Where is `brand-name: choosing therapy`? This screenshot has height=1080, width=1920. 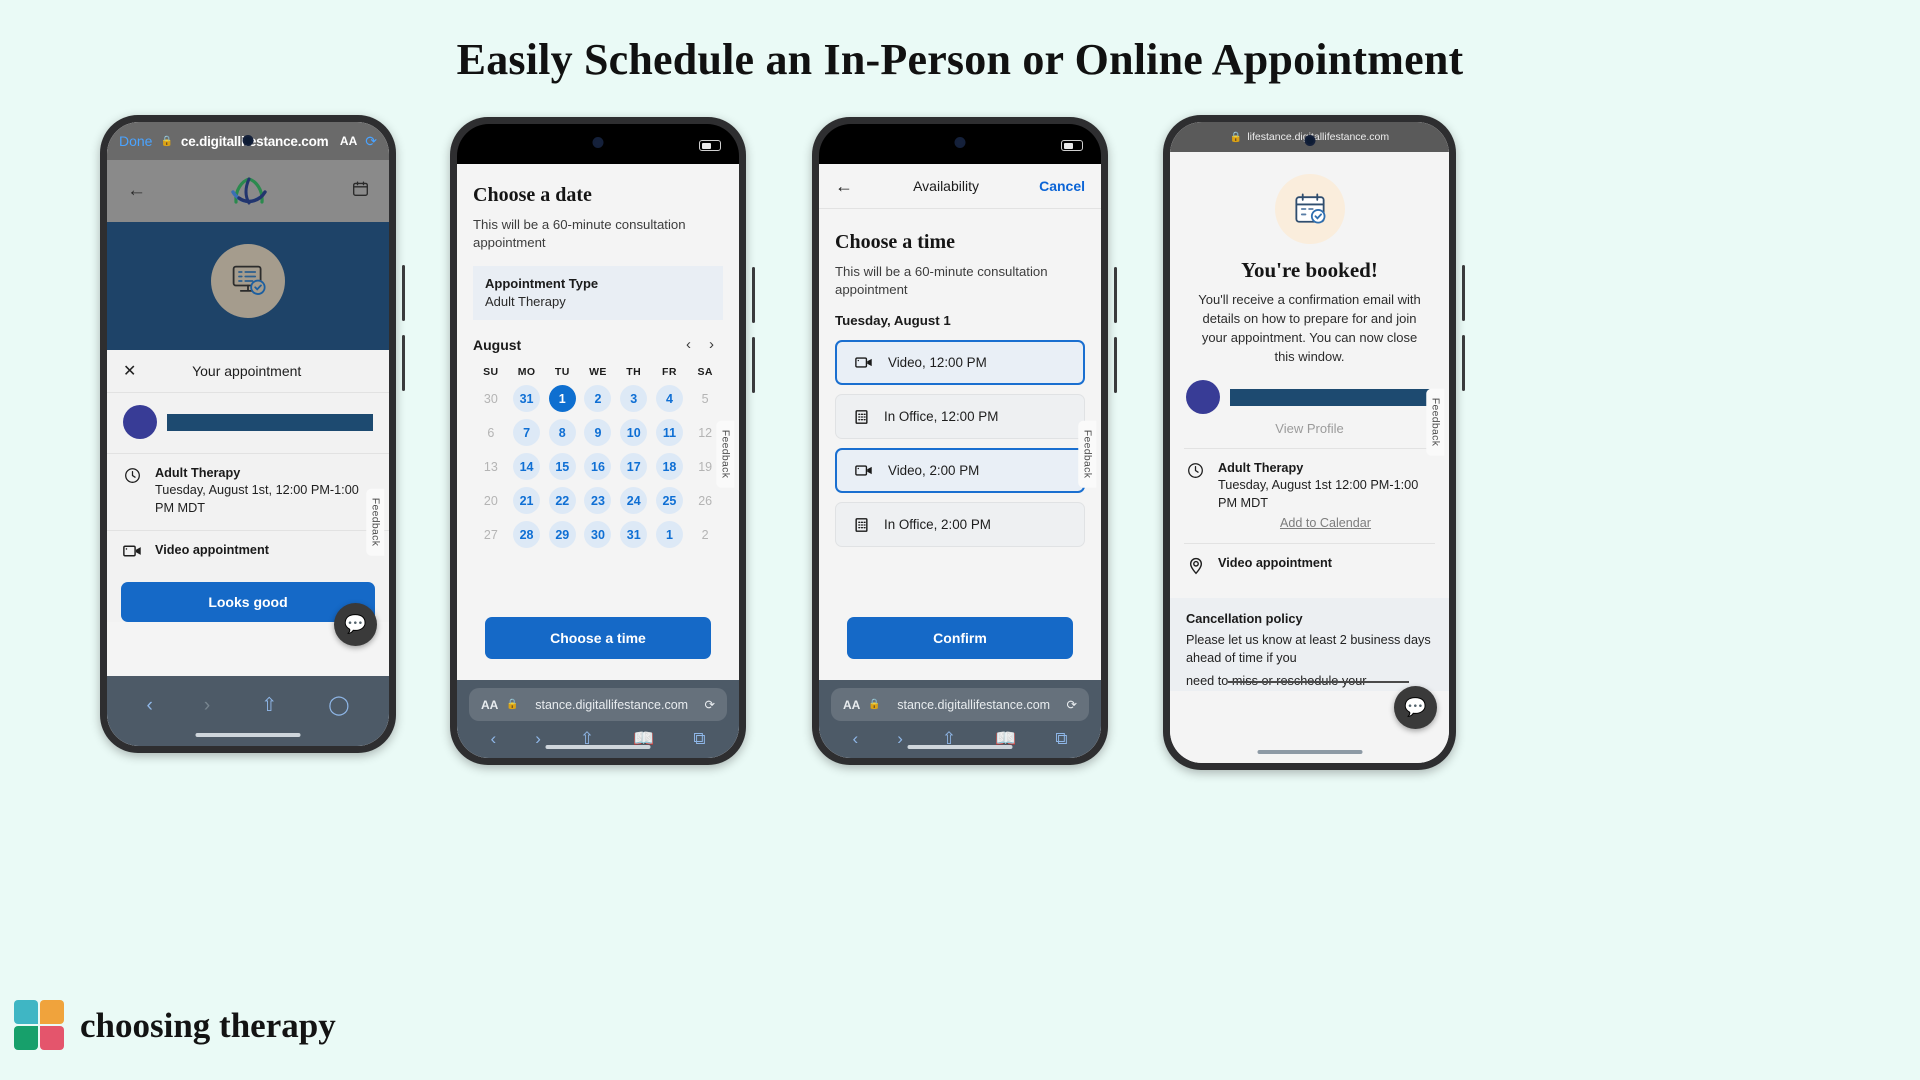
brand-name: choosing therapy is located at coordinates (208, 1025).